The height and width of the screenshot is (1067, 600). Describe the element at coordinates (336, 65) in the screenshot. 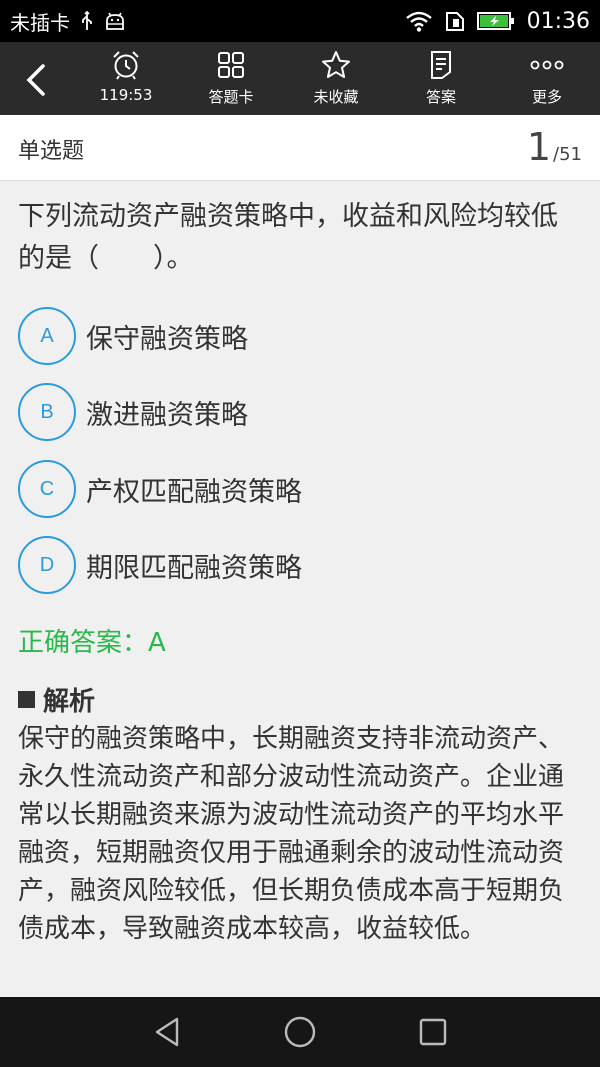

I see `star-icon` at that location.